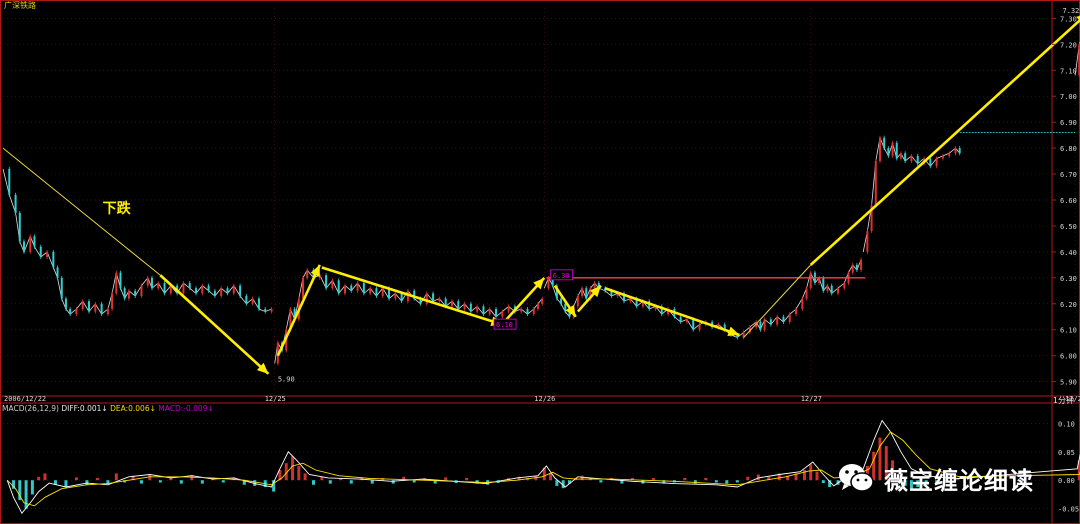  Describe the element at coordinates (1066, 424) in the screenshot. I see `macd-tick-label: 0.10` at that location.